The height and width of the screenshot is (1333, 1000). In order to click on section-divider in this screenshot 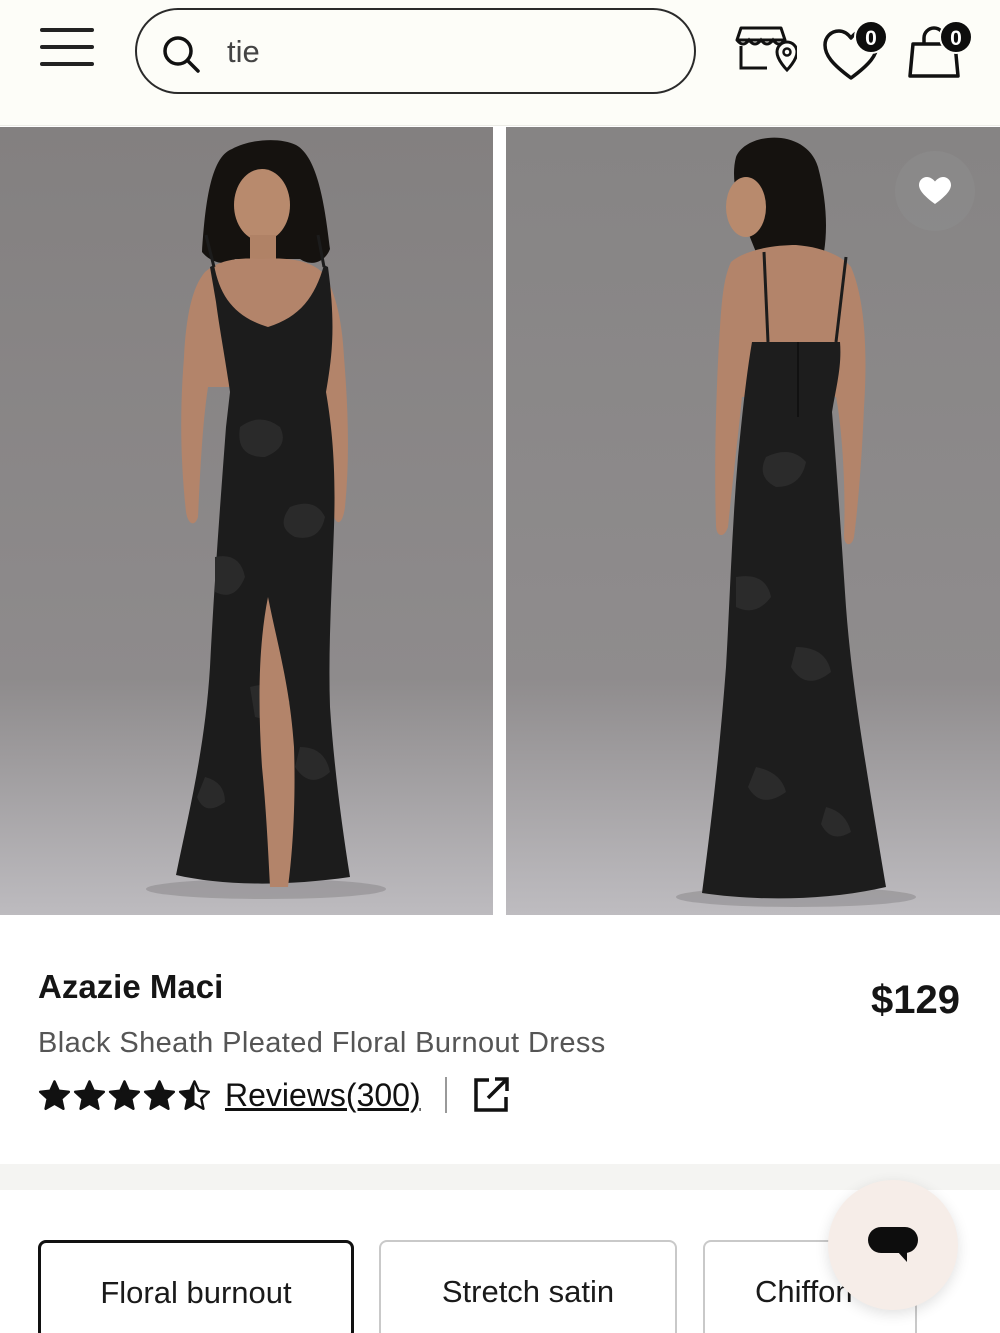, I will do `click(500, 1177)`.